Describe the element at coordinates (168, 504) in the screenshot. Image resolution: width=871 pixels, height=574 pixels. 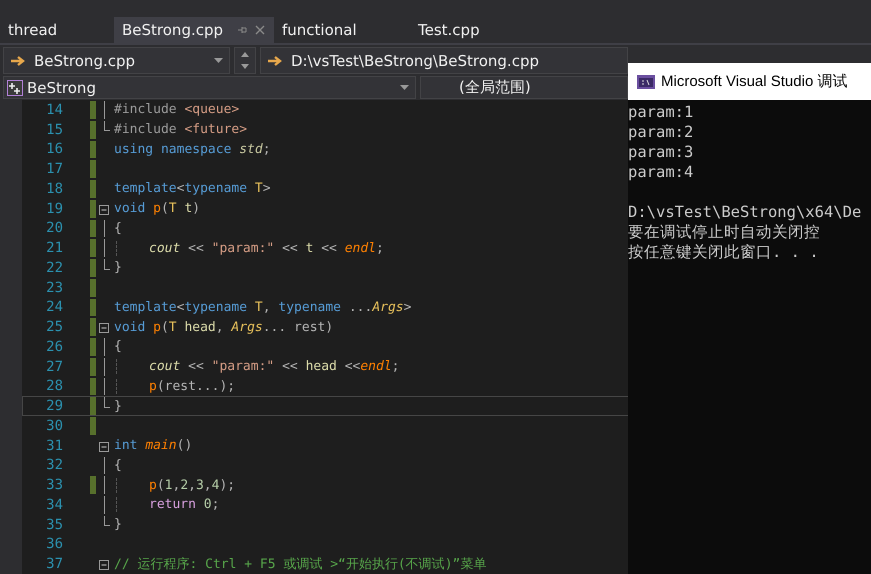
I see `code-line: return 0;` at that location.